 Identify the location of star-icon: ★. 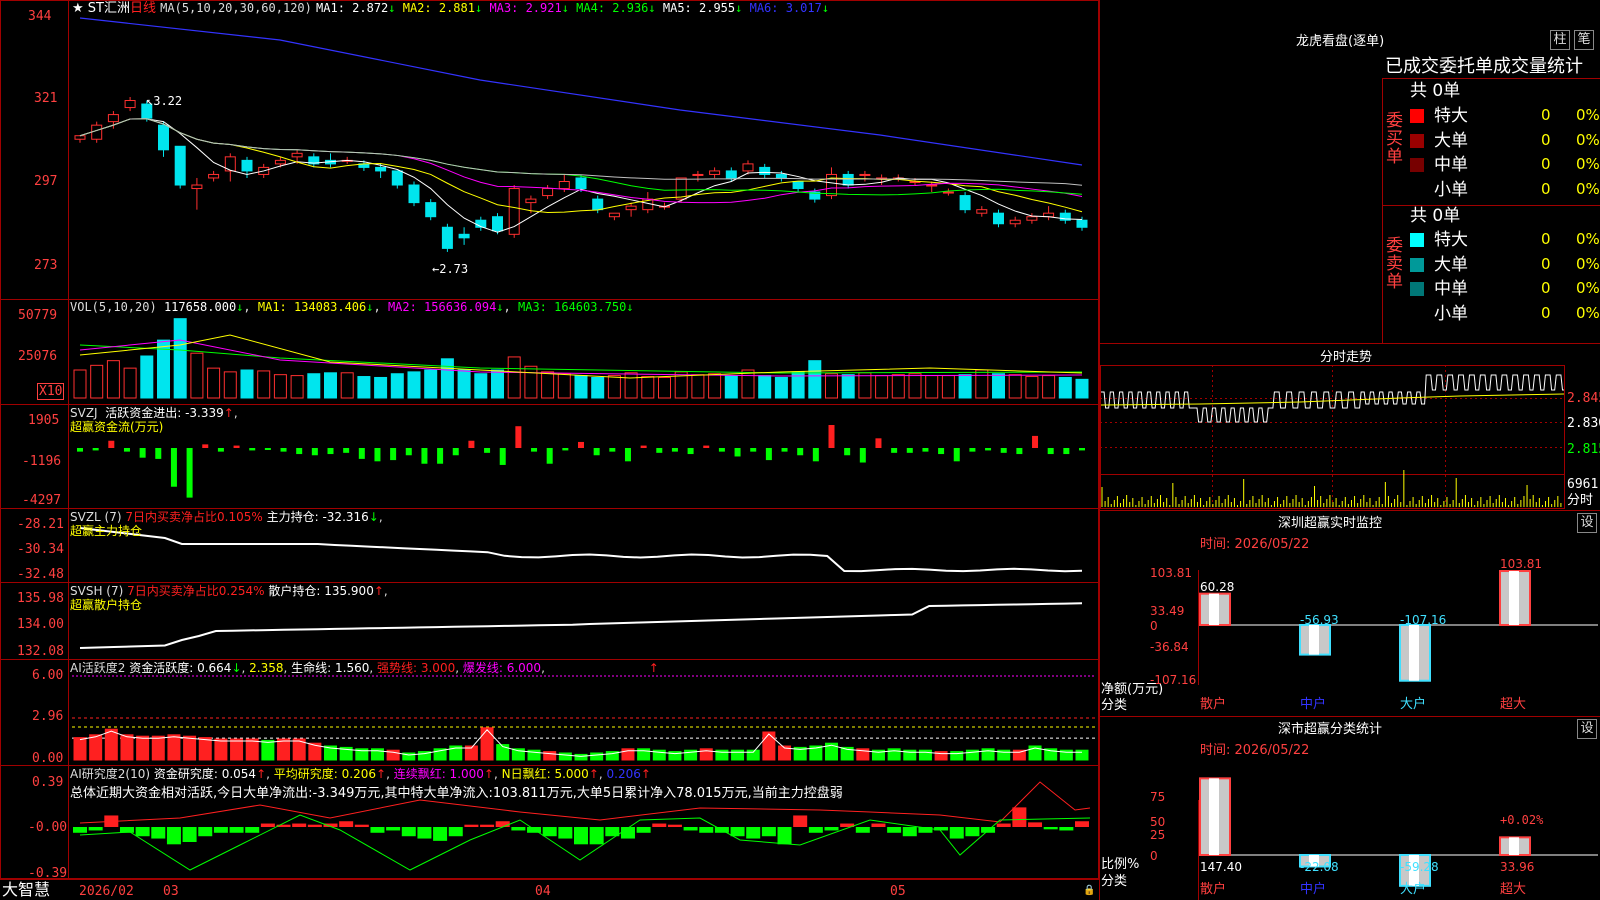
(78, 8).